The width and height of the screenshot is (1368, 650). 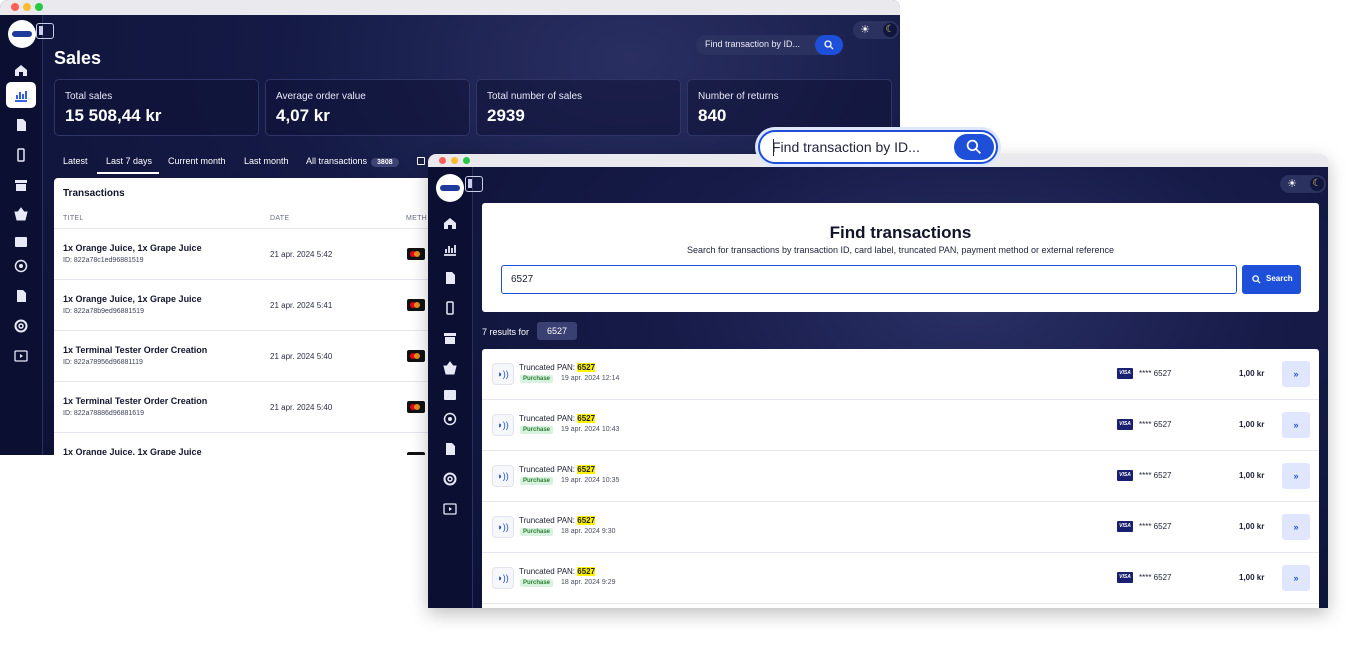 What do you see at coordinates (890, 30) in the screenshot?
I see `moon-icon: ☾` at bounding box center [890, 30].